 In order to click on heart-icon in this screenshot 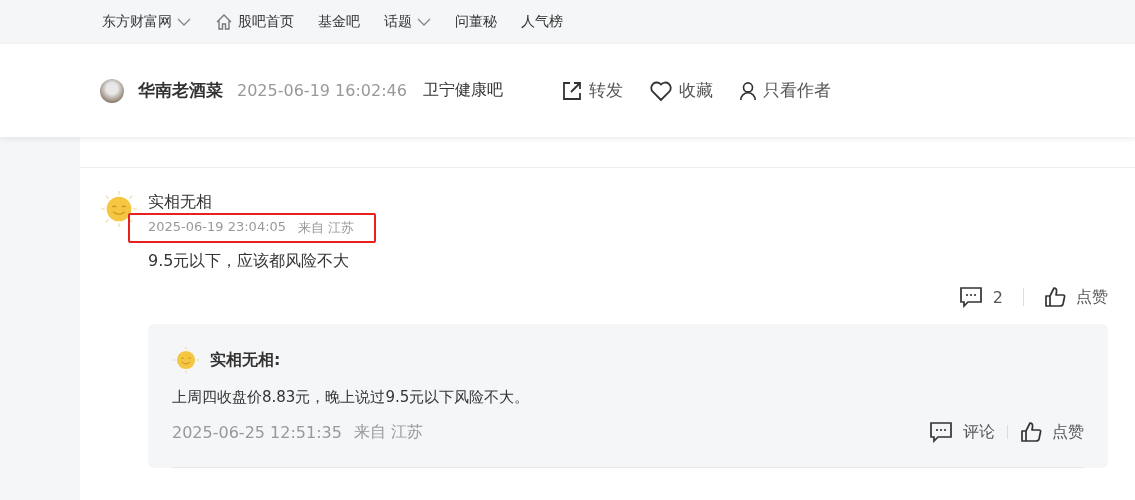, I will do `click(660, 90)`.